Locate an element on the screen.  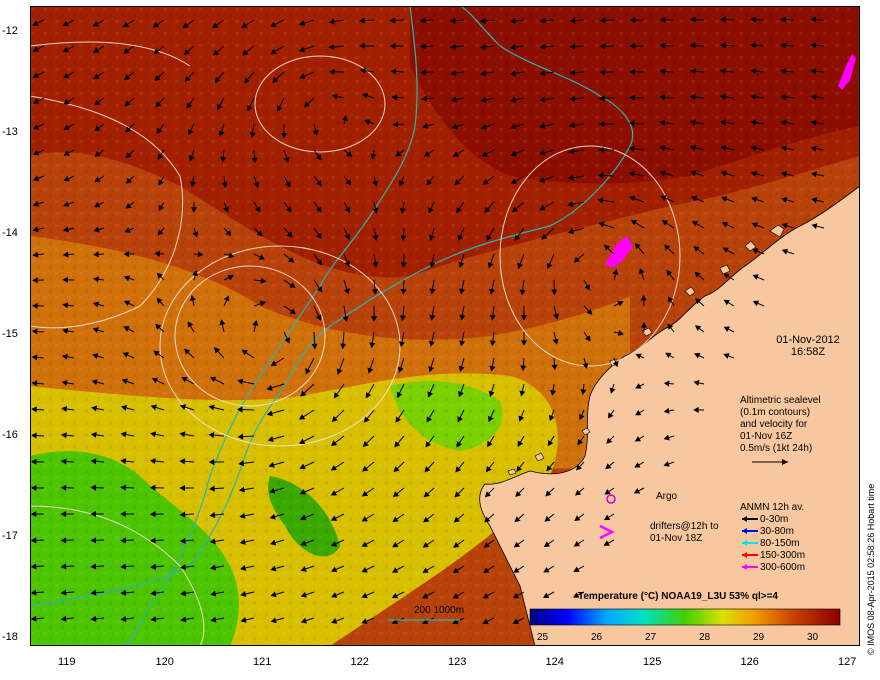
credit-text: © IMOS 08-Apr-2015 02:58:26 Hobart time is located at coordinates (871, 569).